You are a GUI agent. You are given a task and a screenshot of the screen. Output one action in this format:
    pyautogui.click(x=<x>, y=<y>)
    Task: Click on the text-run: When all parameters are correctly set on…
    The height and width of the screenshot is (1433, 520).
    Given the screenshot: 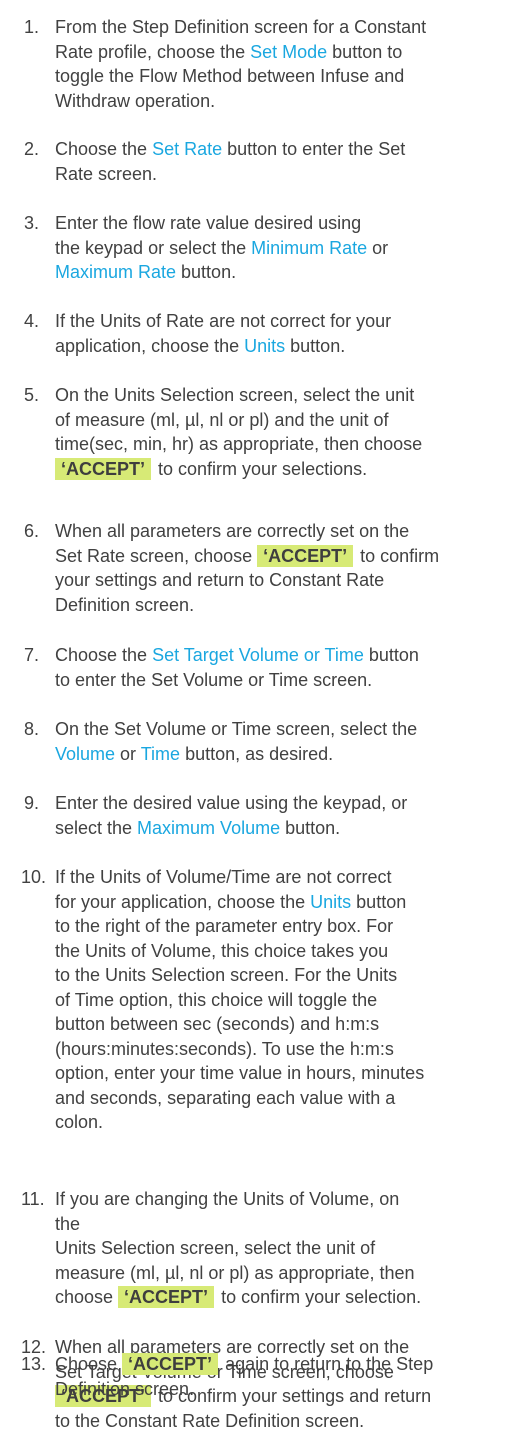 What is the action you would take?
    pyautogui.click(x=232, y=531)
    